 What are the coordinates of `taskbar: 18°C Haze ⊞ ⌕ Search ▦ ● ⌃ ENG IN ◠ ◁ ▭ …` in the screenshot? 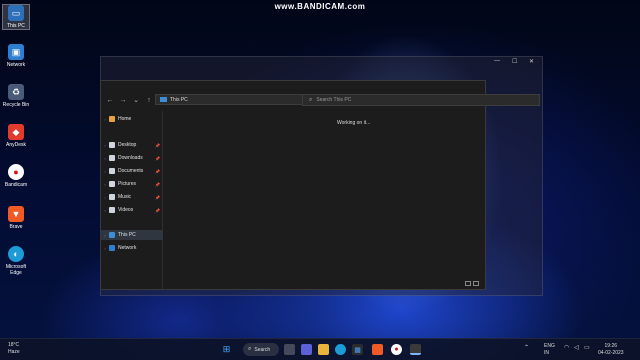 It's located at (320, 349).